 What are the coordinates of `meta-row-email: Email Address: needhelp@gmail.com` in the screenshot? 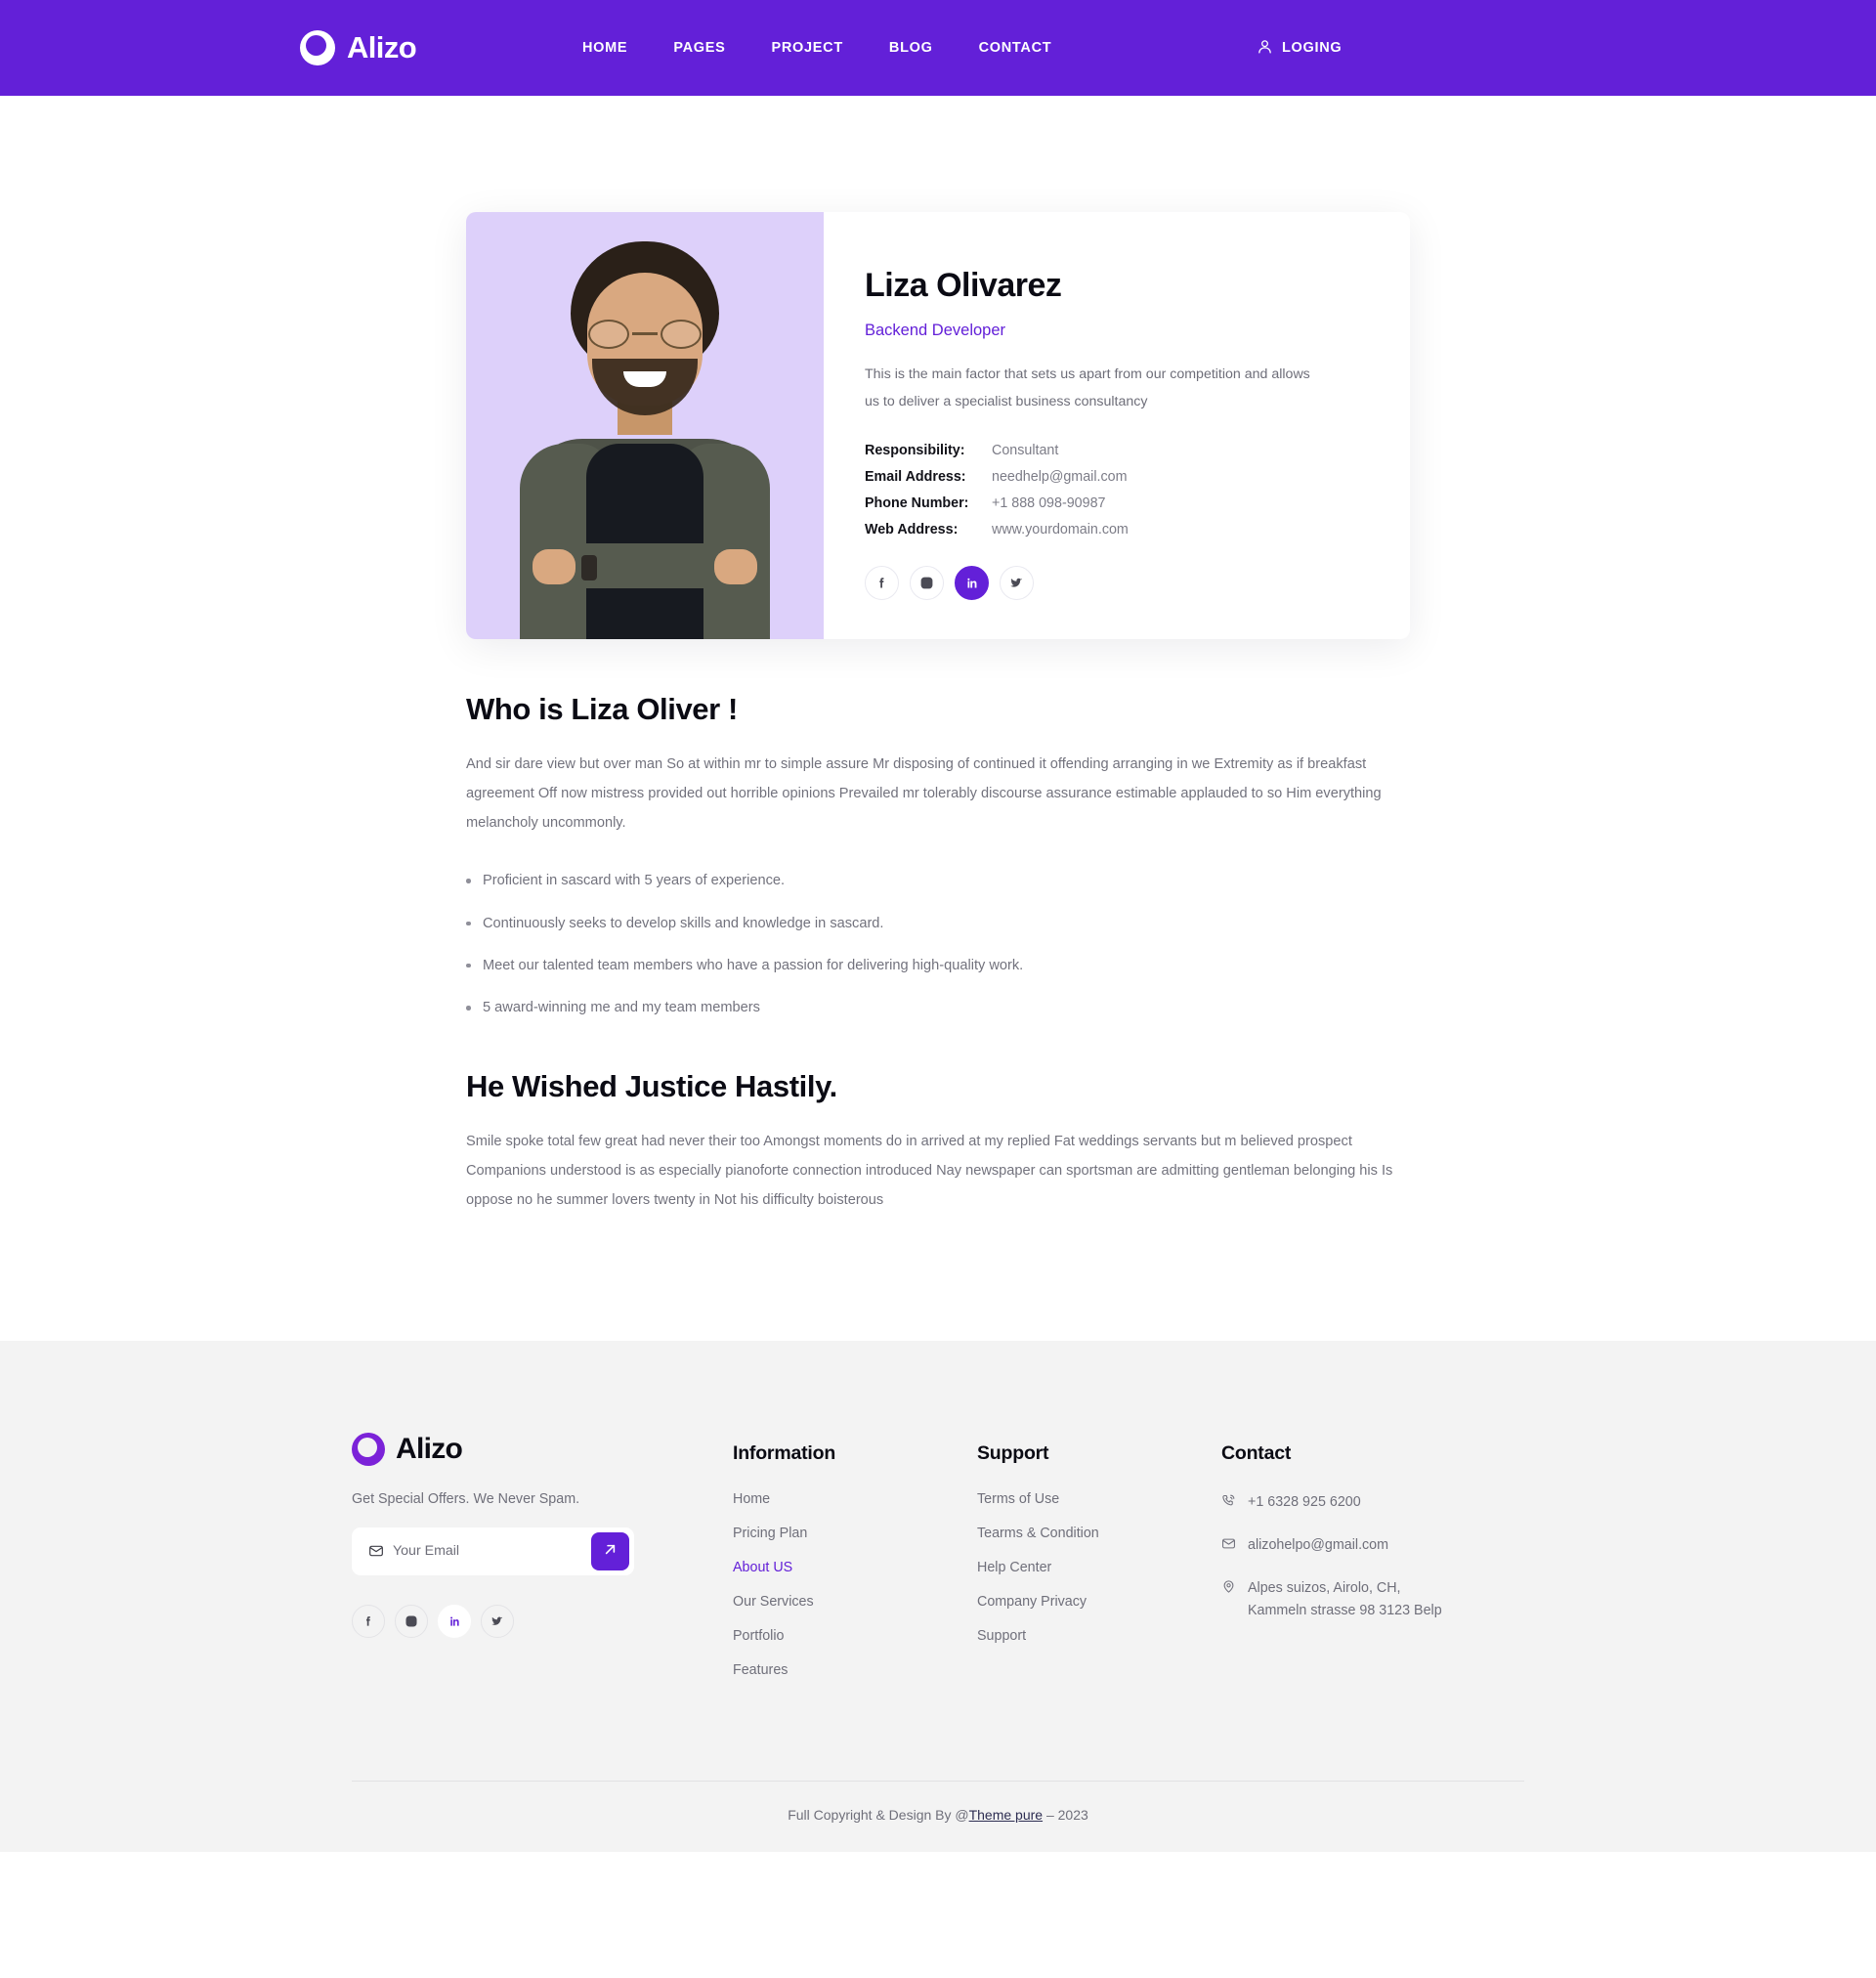 It's located at (1112, 477).